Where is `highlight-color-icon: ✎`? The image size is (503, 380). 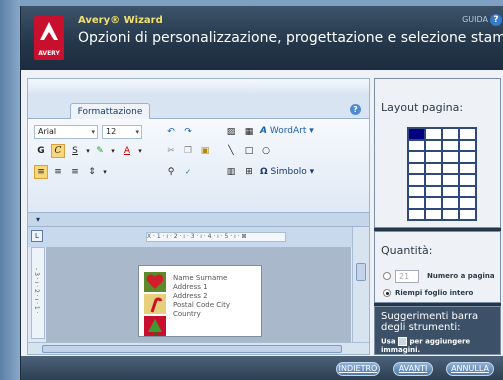
highlight-color-icon: ✎ is located at coordinates (100, 151).